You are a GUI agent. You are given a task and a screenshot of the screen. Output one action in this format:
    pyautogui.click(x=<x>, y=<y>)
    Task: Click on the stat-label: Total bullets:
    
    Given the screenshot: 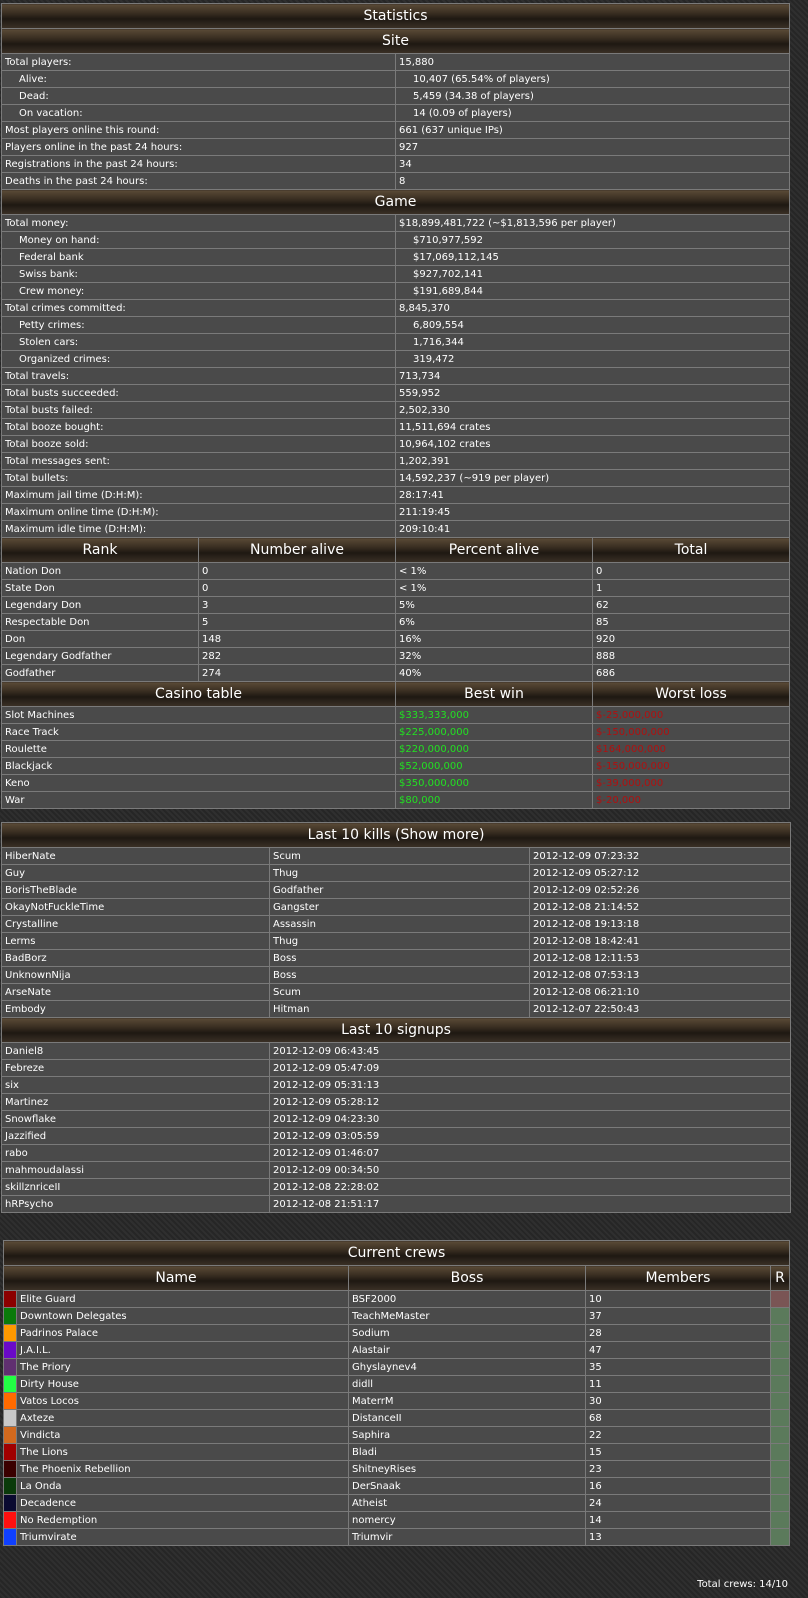 What is the action you would take?
    pyautogui.click(x=198, y=478)
    